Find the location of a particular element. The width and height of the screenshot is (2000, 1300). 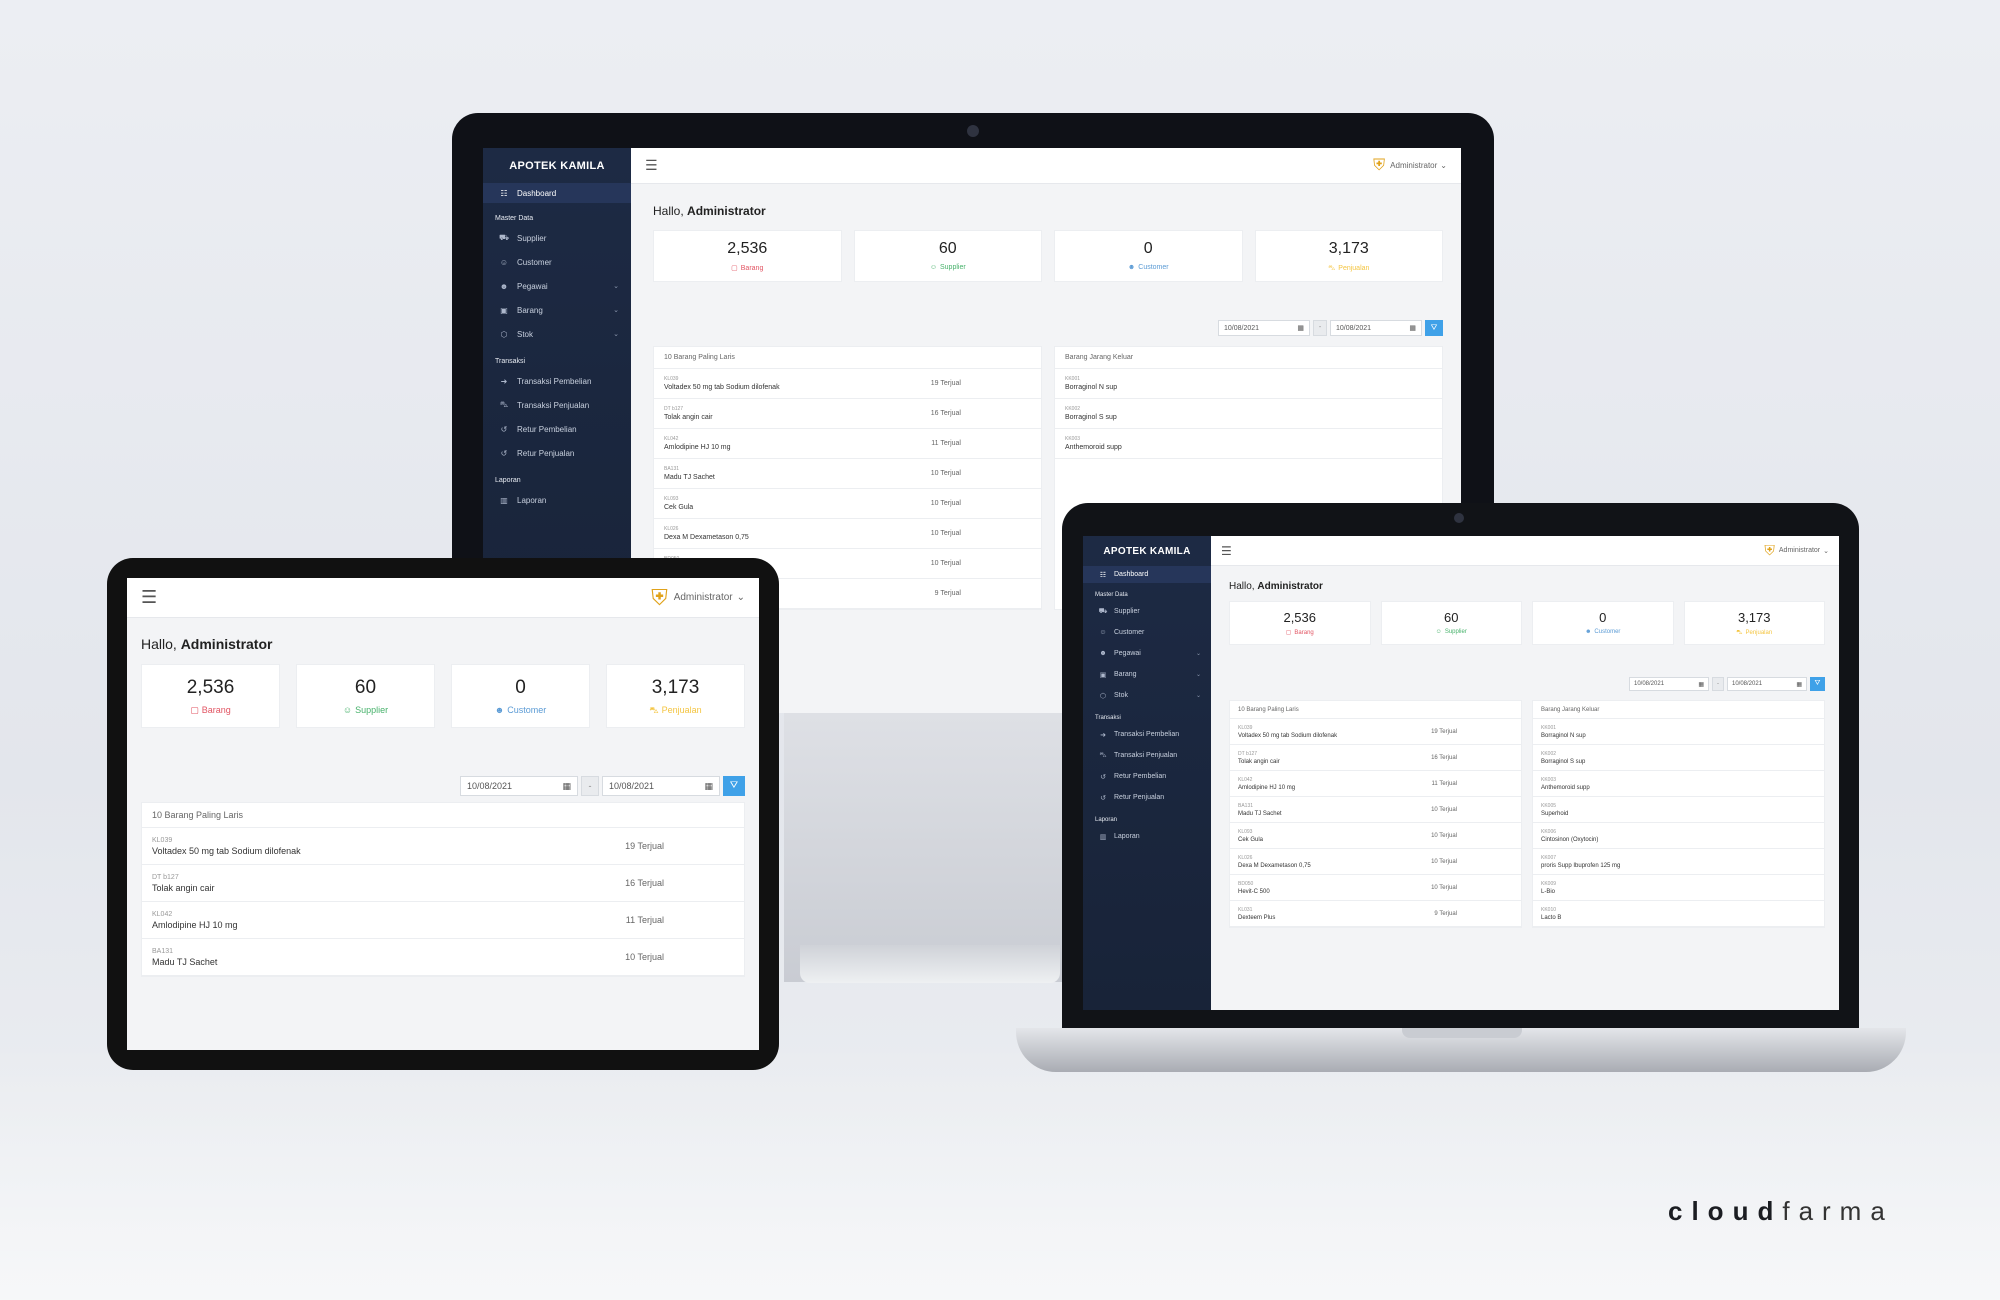

item-name: Anthemoroid supp is located at coordinates (1565, 787).